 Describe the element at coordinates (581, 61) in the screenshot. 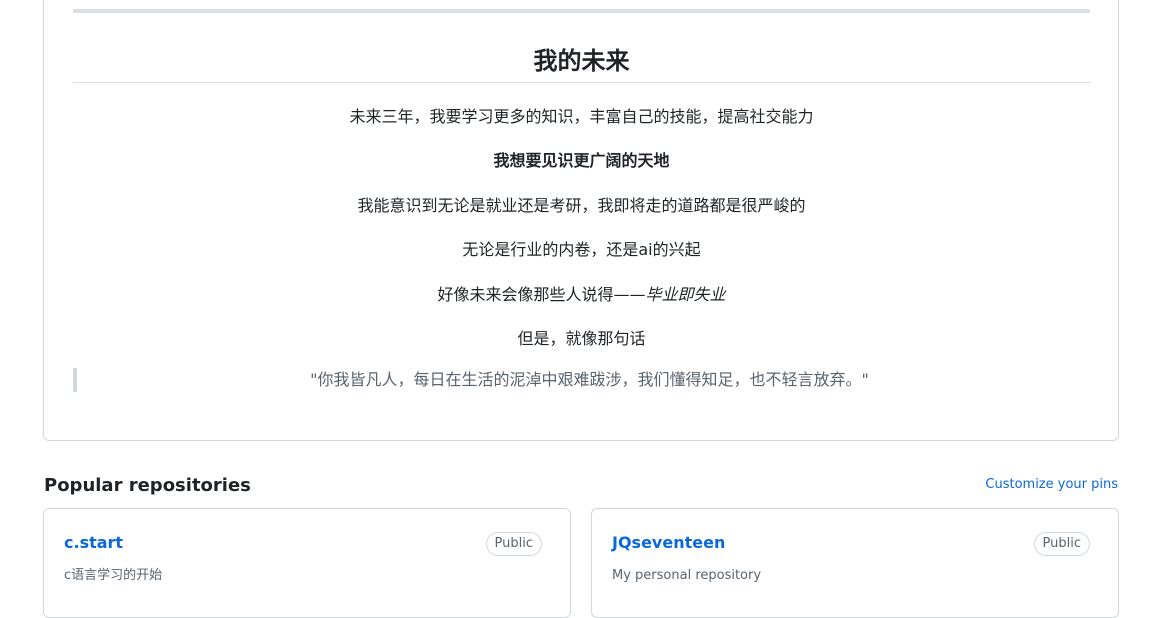

I see `readme-title: 我的未来` at that location.